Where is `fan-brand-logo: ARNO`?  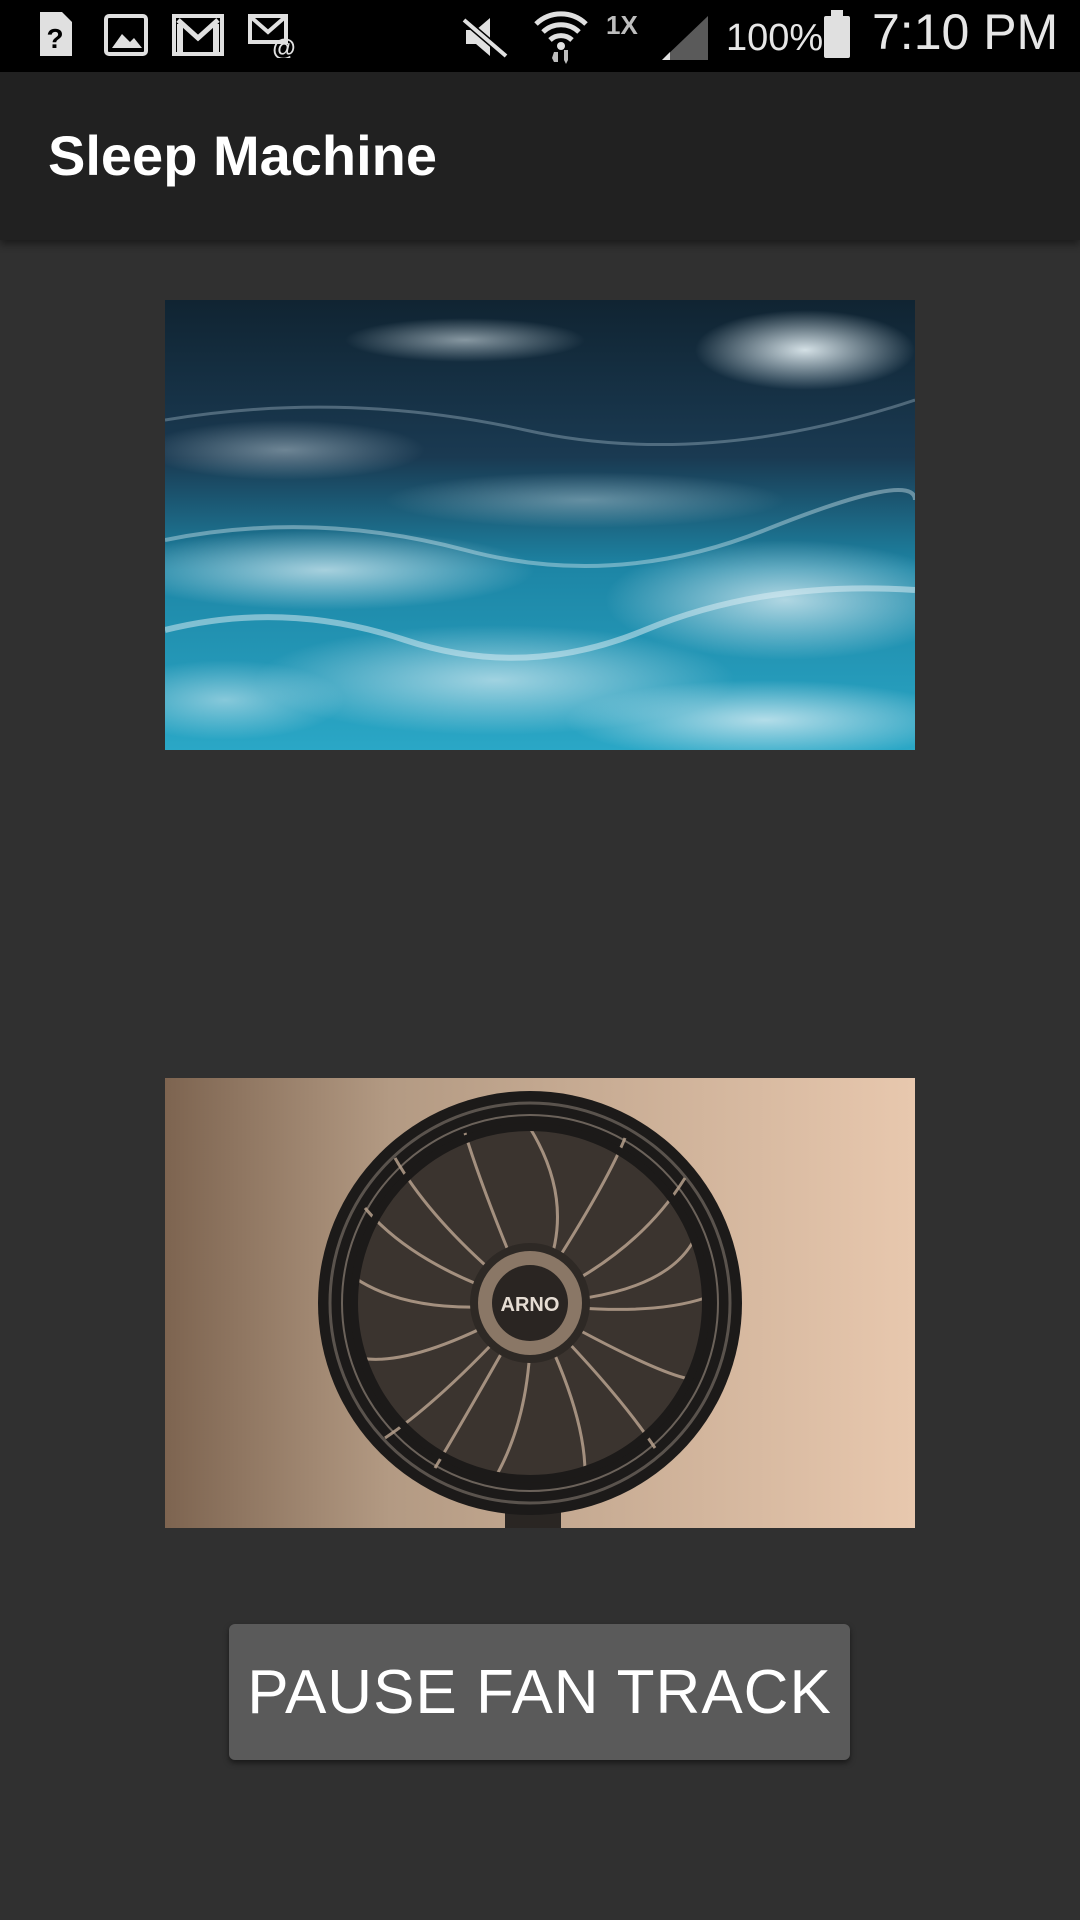 fan-brand-logo: ARNO is located at coordinates (530, 1305).